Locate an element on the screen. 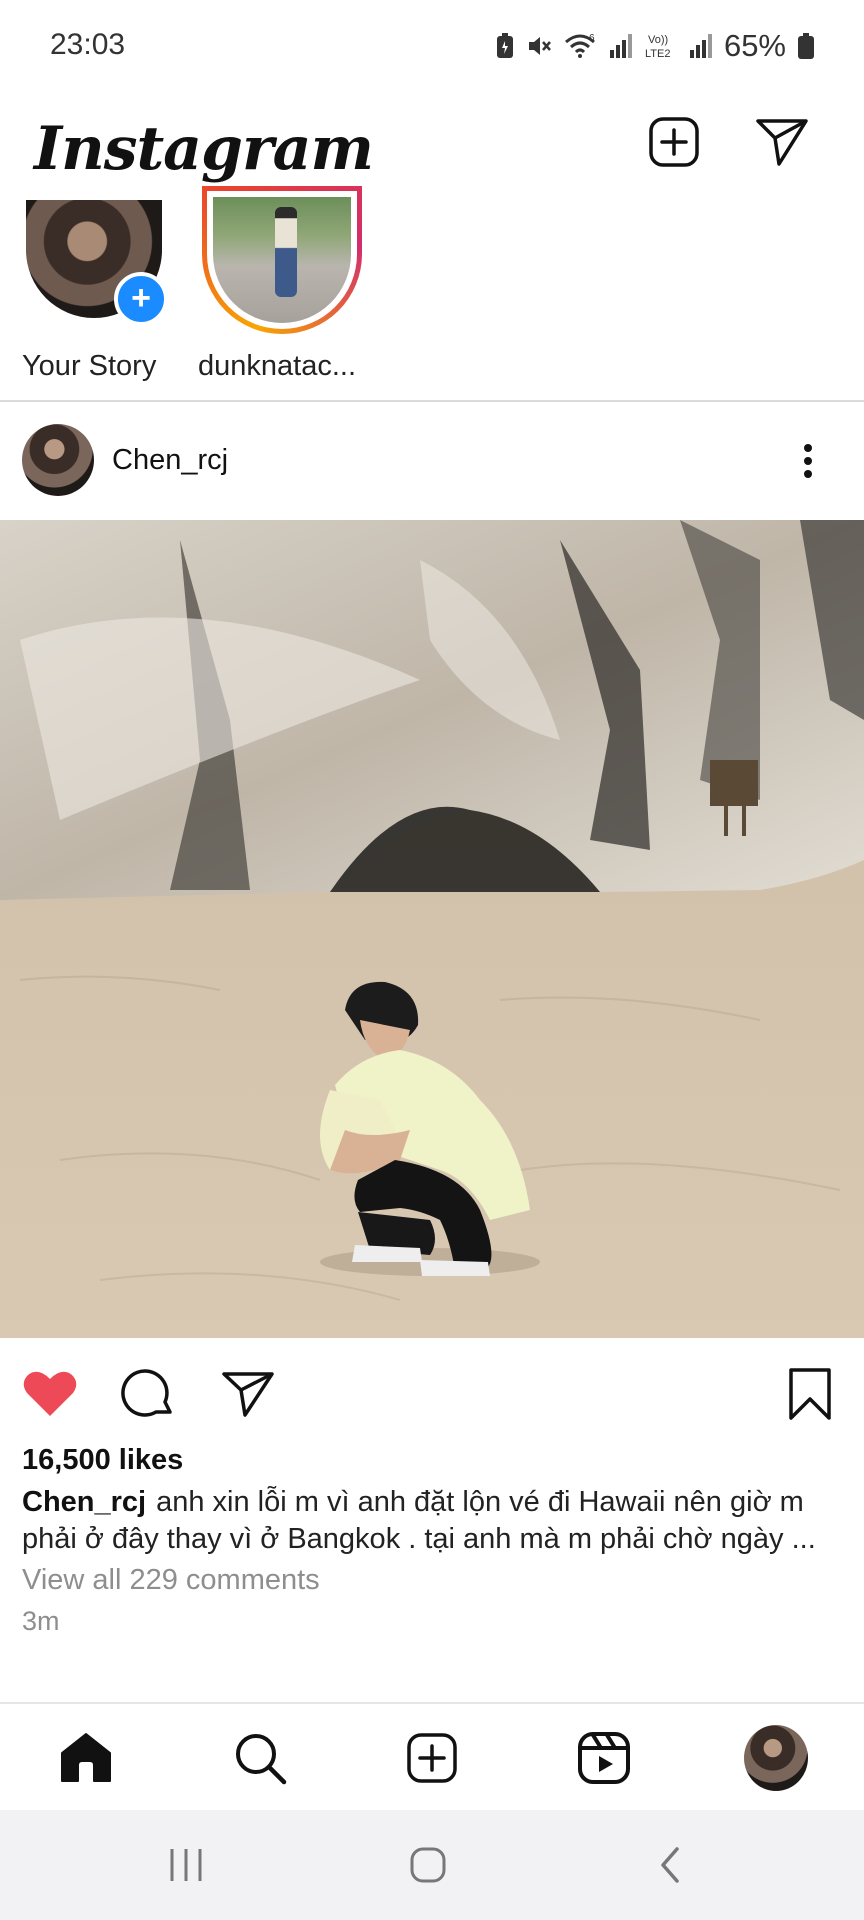  back-icon is located at coordinates (670, 1865).